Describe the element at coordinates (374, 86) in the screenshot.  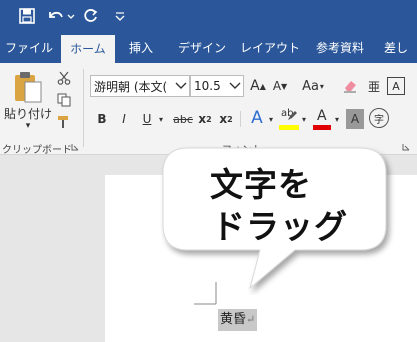
I see `phonetic-guide-button: 亜` at that location.